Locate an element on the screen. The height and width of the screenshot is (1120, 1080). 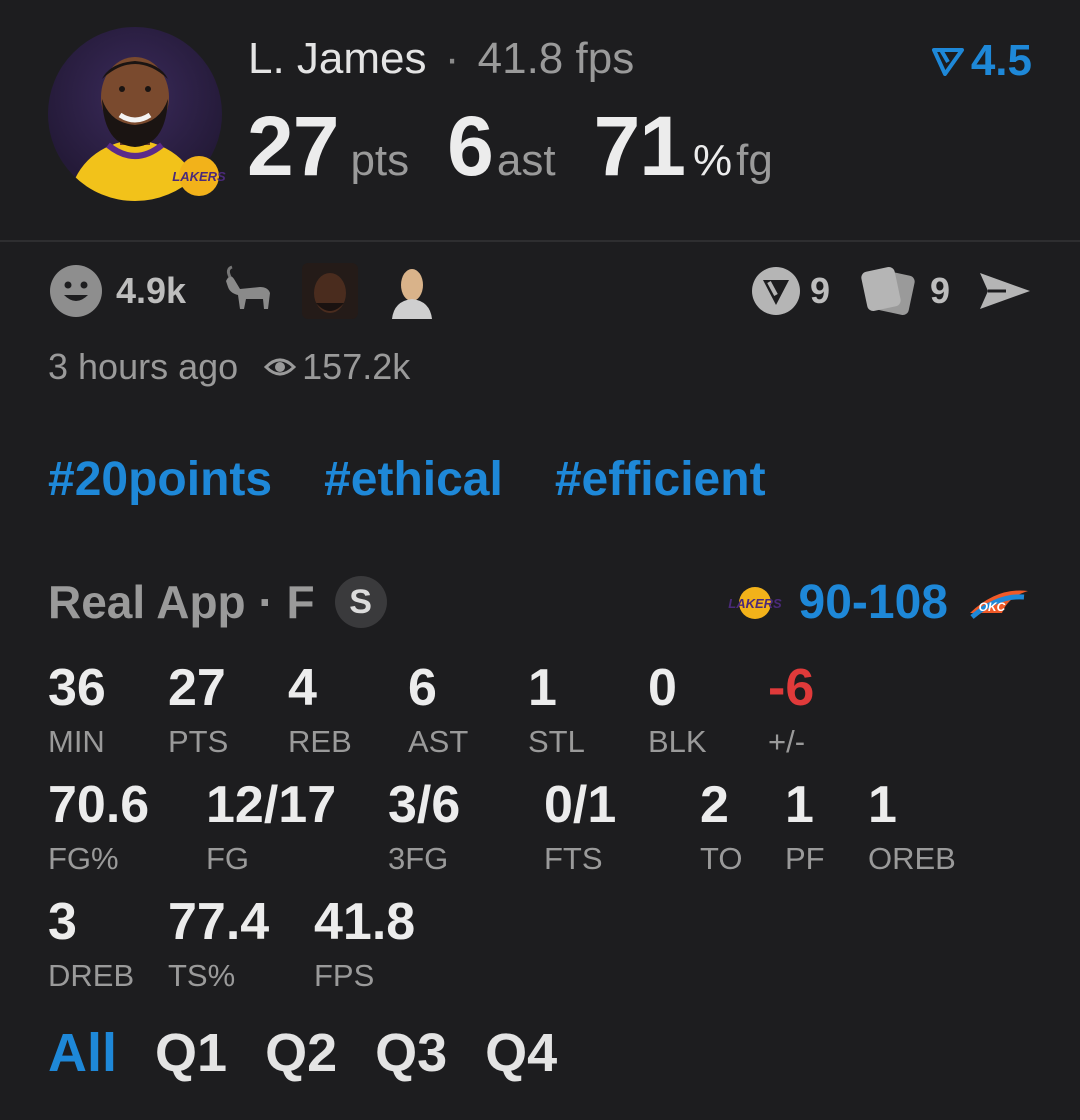
eye-icon is located at coordinates (280, 367).